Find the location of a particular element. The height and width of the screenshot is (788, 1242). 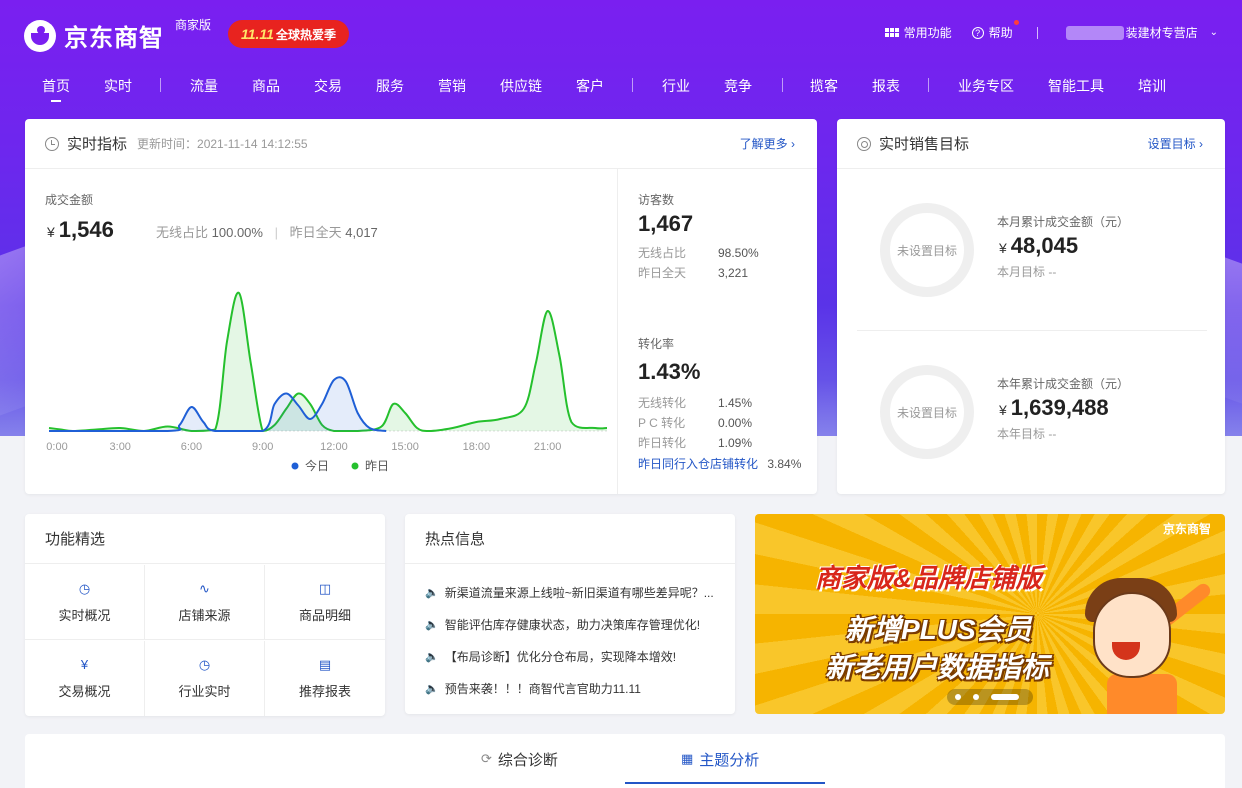

carousel-dots is located at coordinates (990, 697).